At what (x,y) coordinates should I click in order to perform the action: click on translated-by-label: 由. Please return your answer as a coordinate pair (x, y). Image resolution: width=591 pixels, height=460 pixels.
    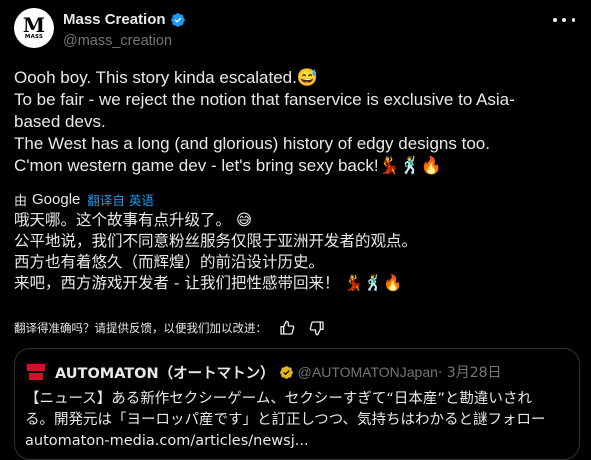
    Looking at the image, I should click on (21, 200).